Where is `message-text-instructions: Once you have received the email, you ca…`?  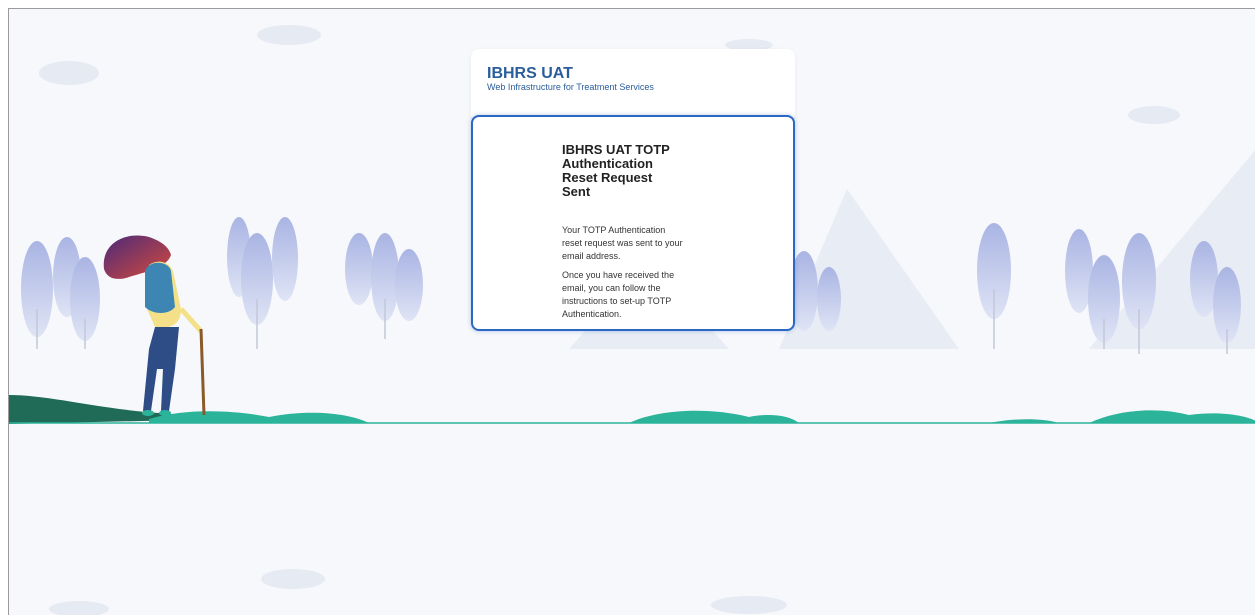 message-text-instructions: Once you have received the email, you ca… is located at coordinates (618, 294).